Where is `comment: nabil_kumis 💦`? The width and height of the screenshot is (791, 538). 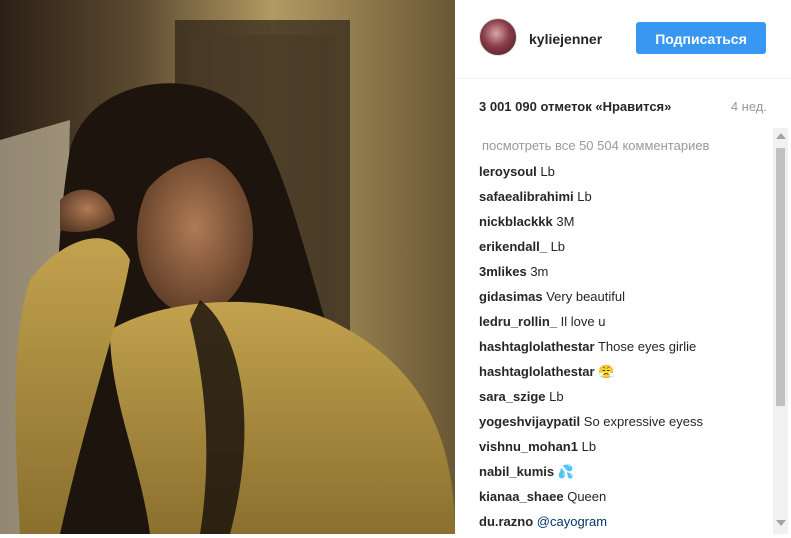 comment: nabil_kumis 💦 is located at coordinates (624, 475).